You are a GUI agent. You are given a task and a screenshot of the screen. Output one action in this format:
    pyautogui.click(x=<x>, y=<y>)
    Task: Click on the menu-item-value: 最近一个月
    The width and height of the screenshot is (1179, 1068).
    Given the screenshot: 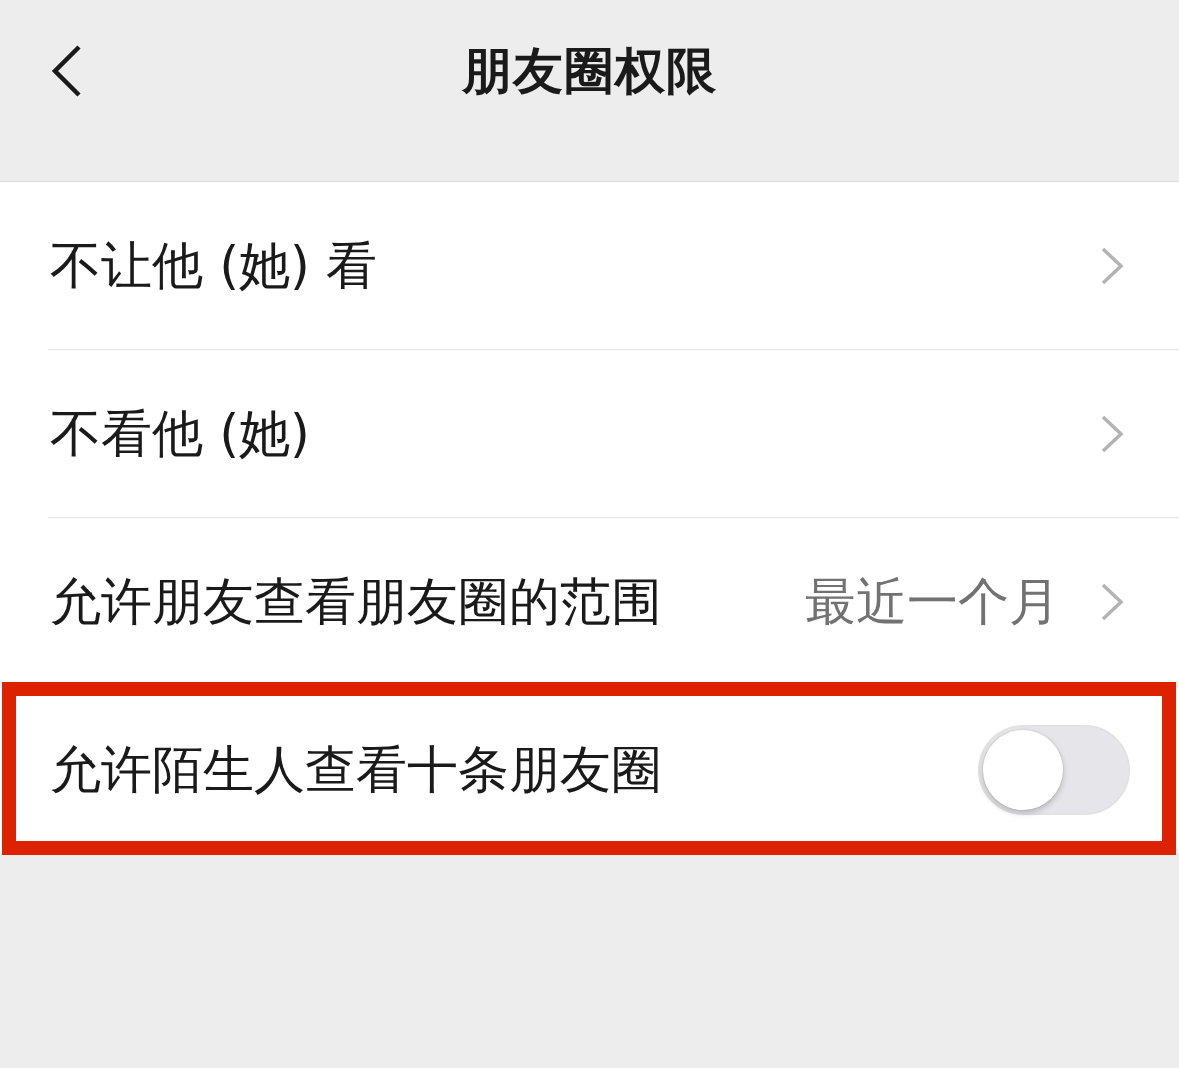 What is the action you would take?
    pyautogui.click(x=932, y=601)
    